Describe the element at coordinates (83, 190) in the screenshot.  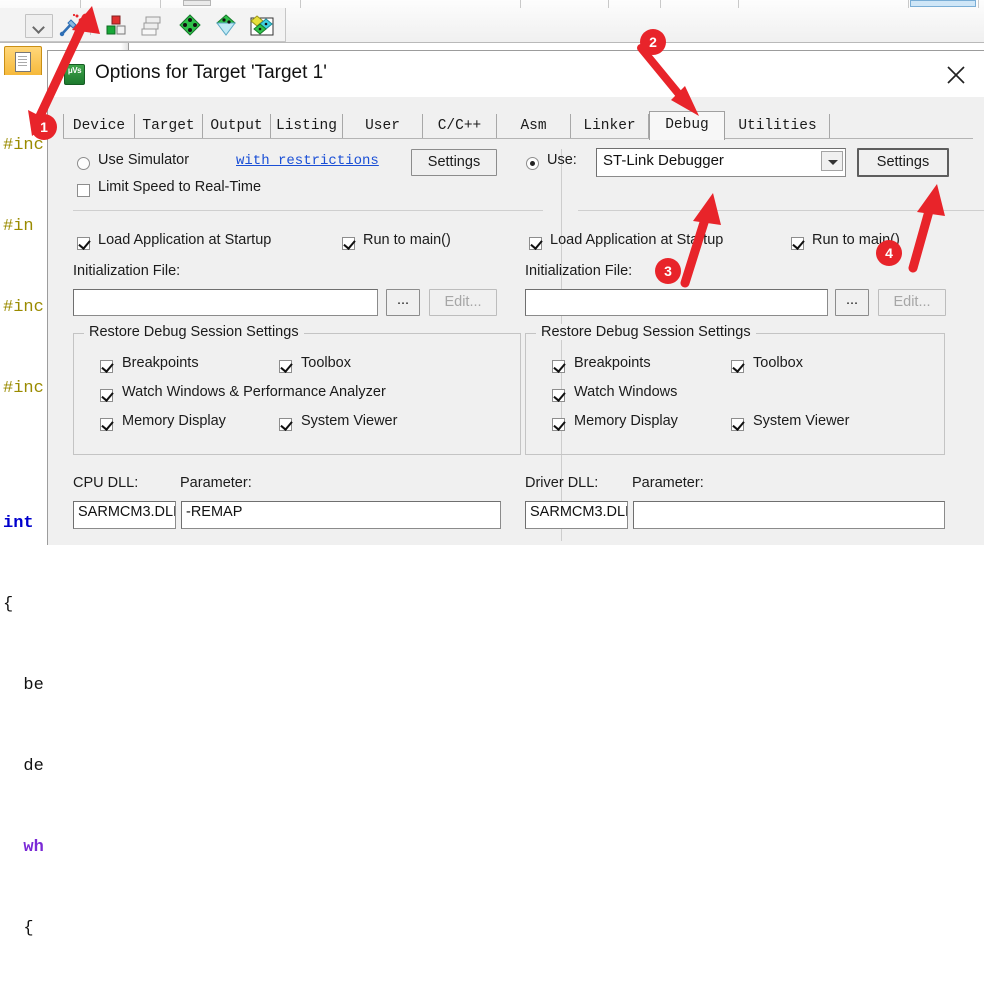
I see `limit-speed-checkbox` at that location.